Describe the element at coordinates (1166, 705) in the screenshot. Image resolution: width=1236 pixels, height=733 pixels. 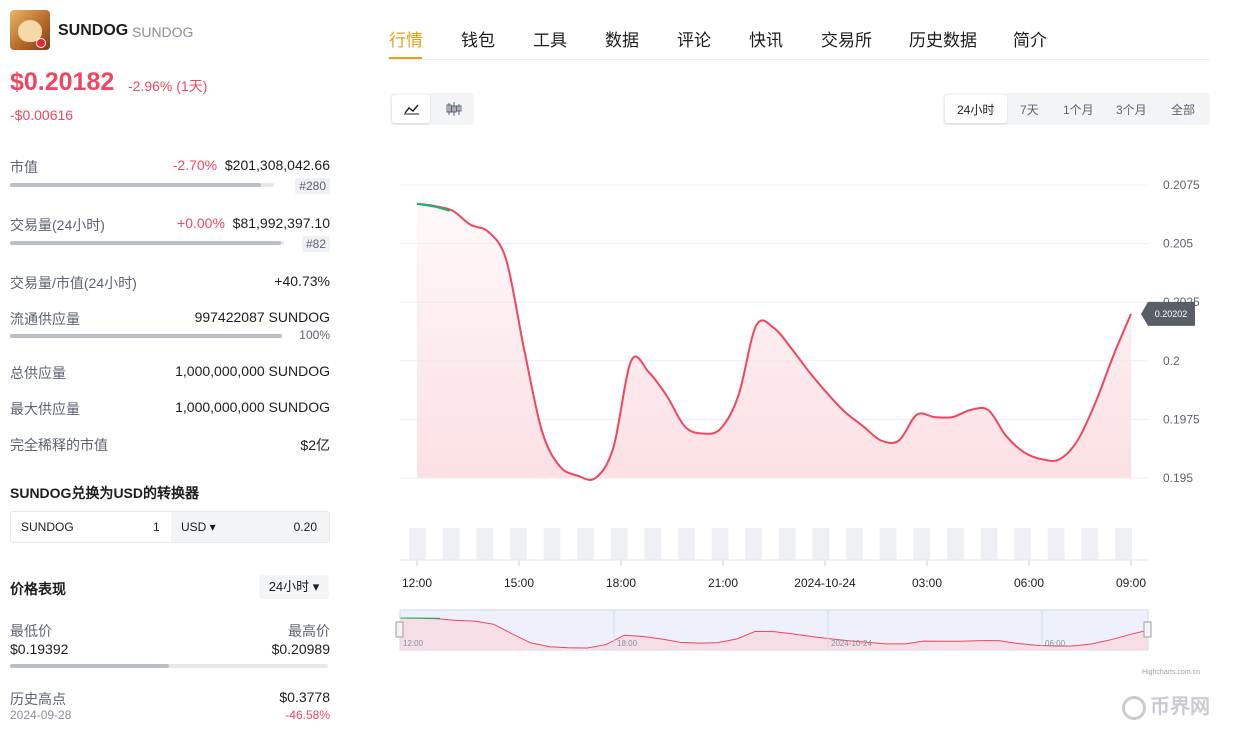
I see `site-watermark: 币界网` at that location.